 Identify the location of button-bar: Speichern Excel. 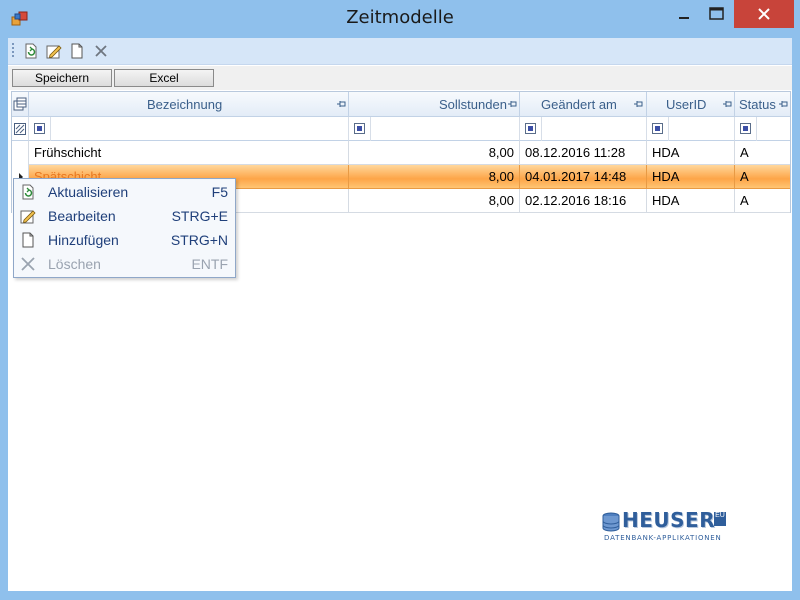
(400, 78).